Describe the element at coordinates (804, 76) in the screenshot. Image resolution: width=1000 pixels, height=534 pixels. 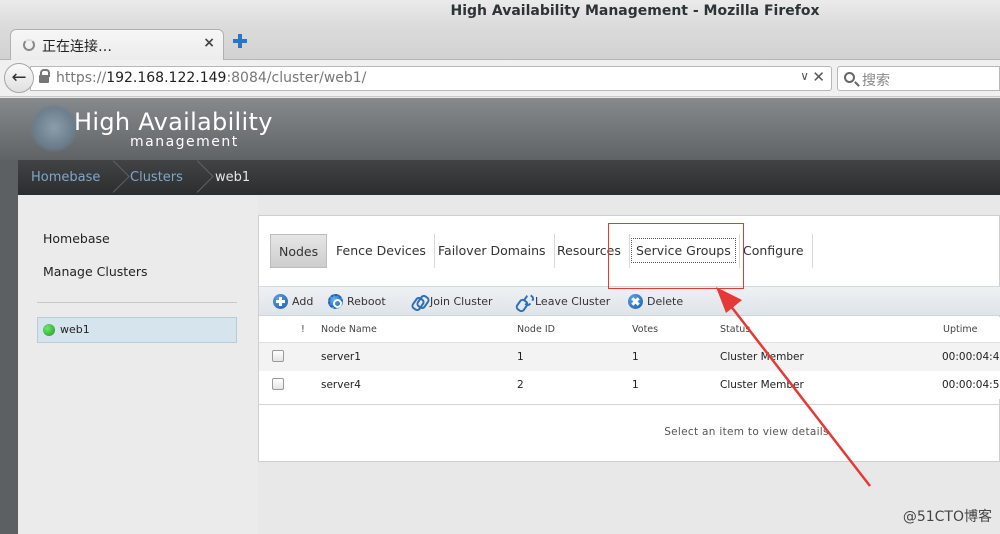
I see `url-dropdown-icon: ∨` at that location.